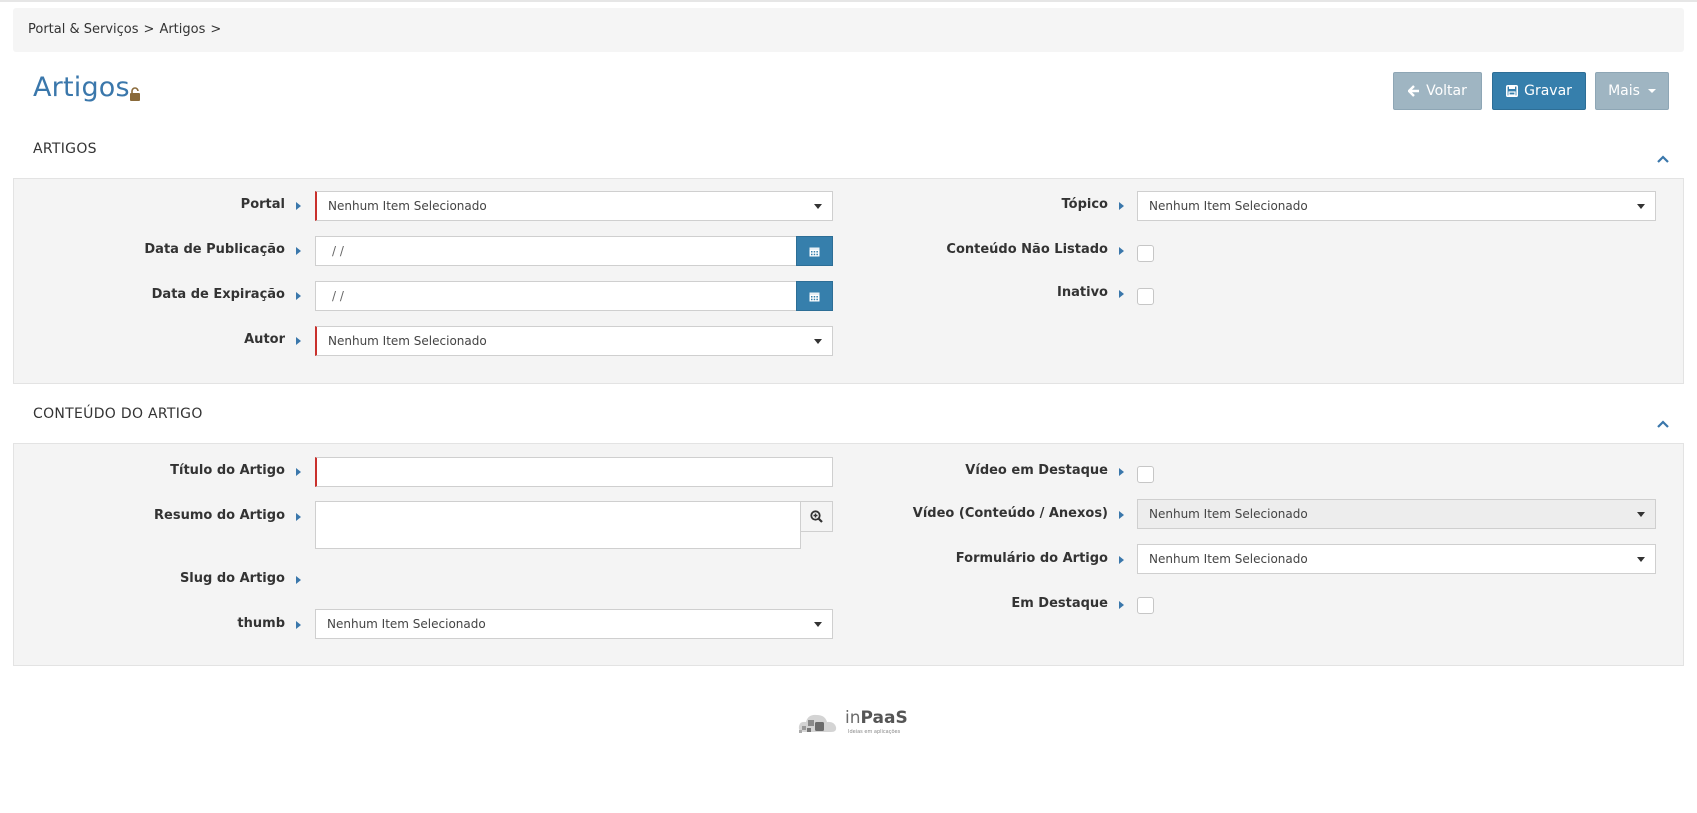 Image resolution: width=1697 pixels, height=813 pixels. Describe the element at coordinates (1396, 559) in the screenshot. I see `formulario-select: Nenhum Item Selecionado` at that location.